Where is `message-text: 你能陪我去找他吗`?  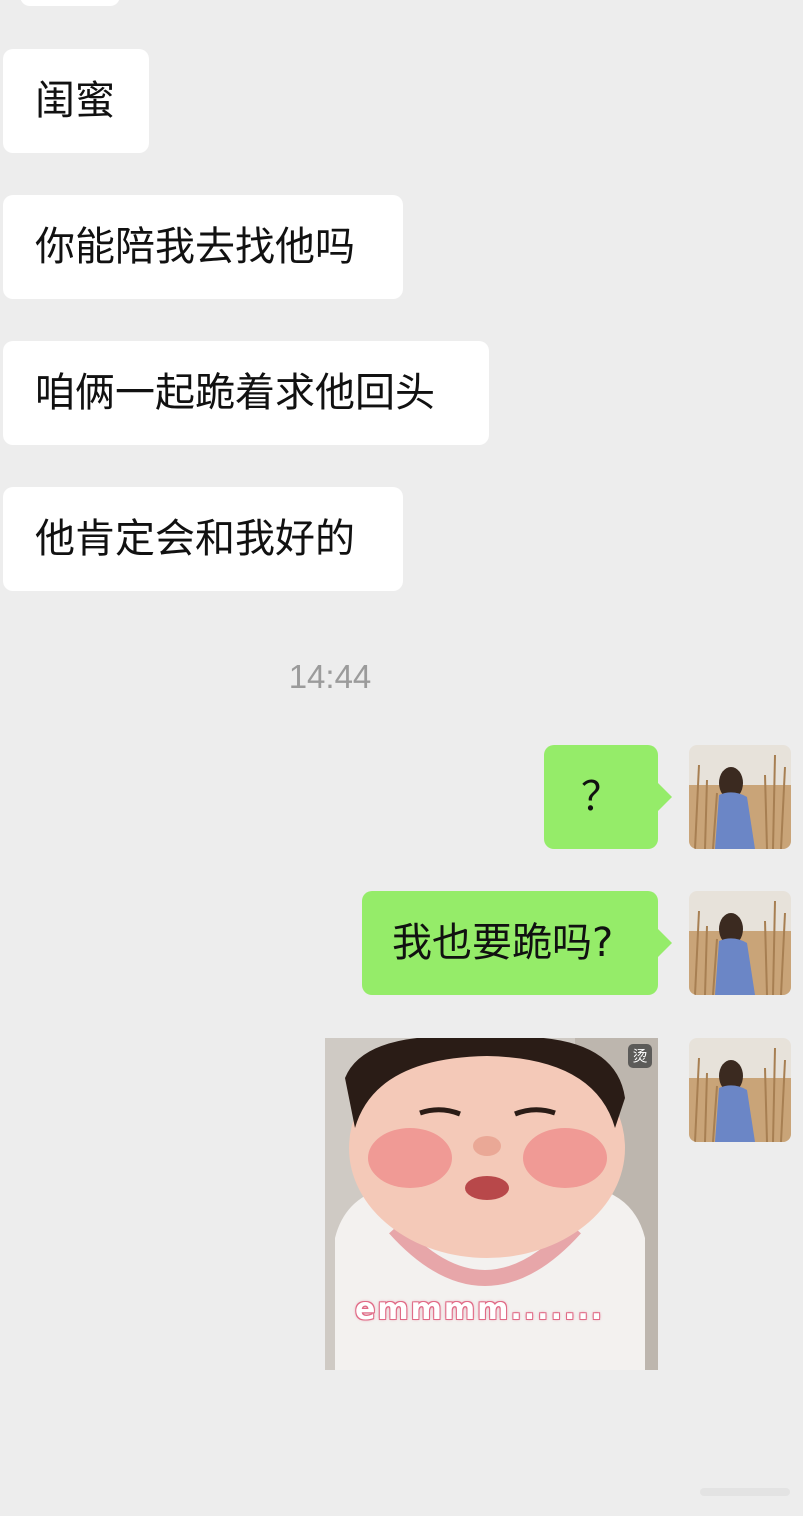
message-text: 你能陪我去找他吗 is located at coordinates (195, 247).